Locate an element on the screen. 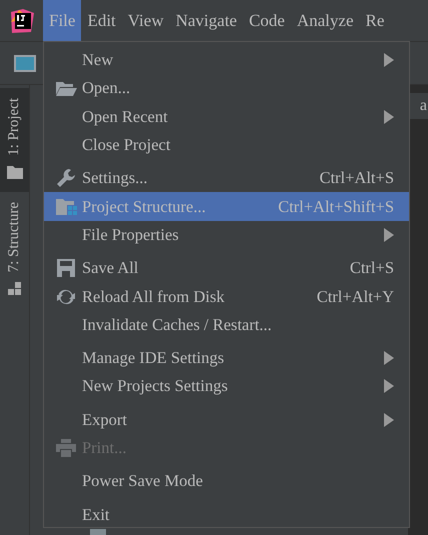 The image size is (428, 535). window-icon is located at coordinates (25, 63).